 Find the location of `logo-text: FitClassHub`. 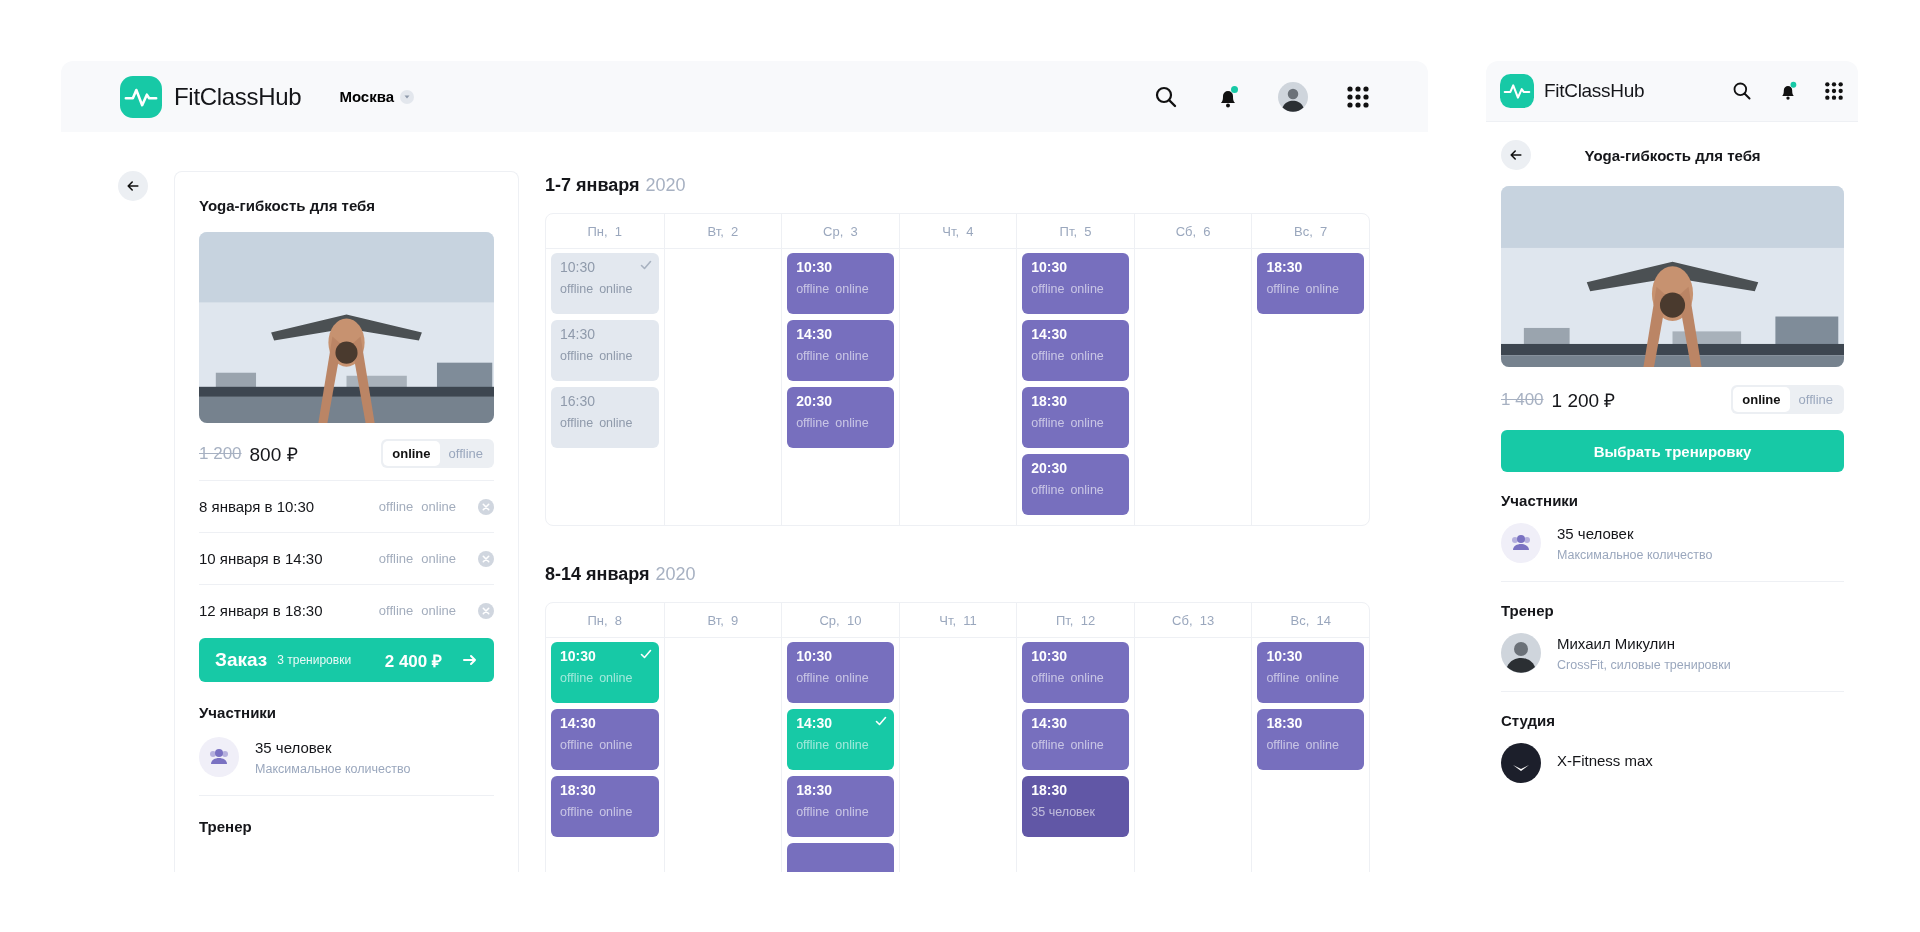

logo-text: FitClassHub is located at coordinates (238, 96).